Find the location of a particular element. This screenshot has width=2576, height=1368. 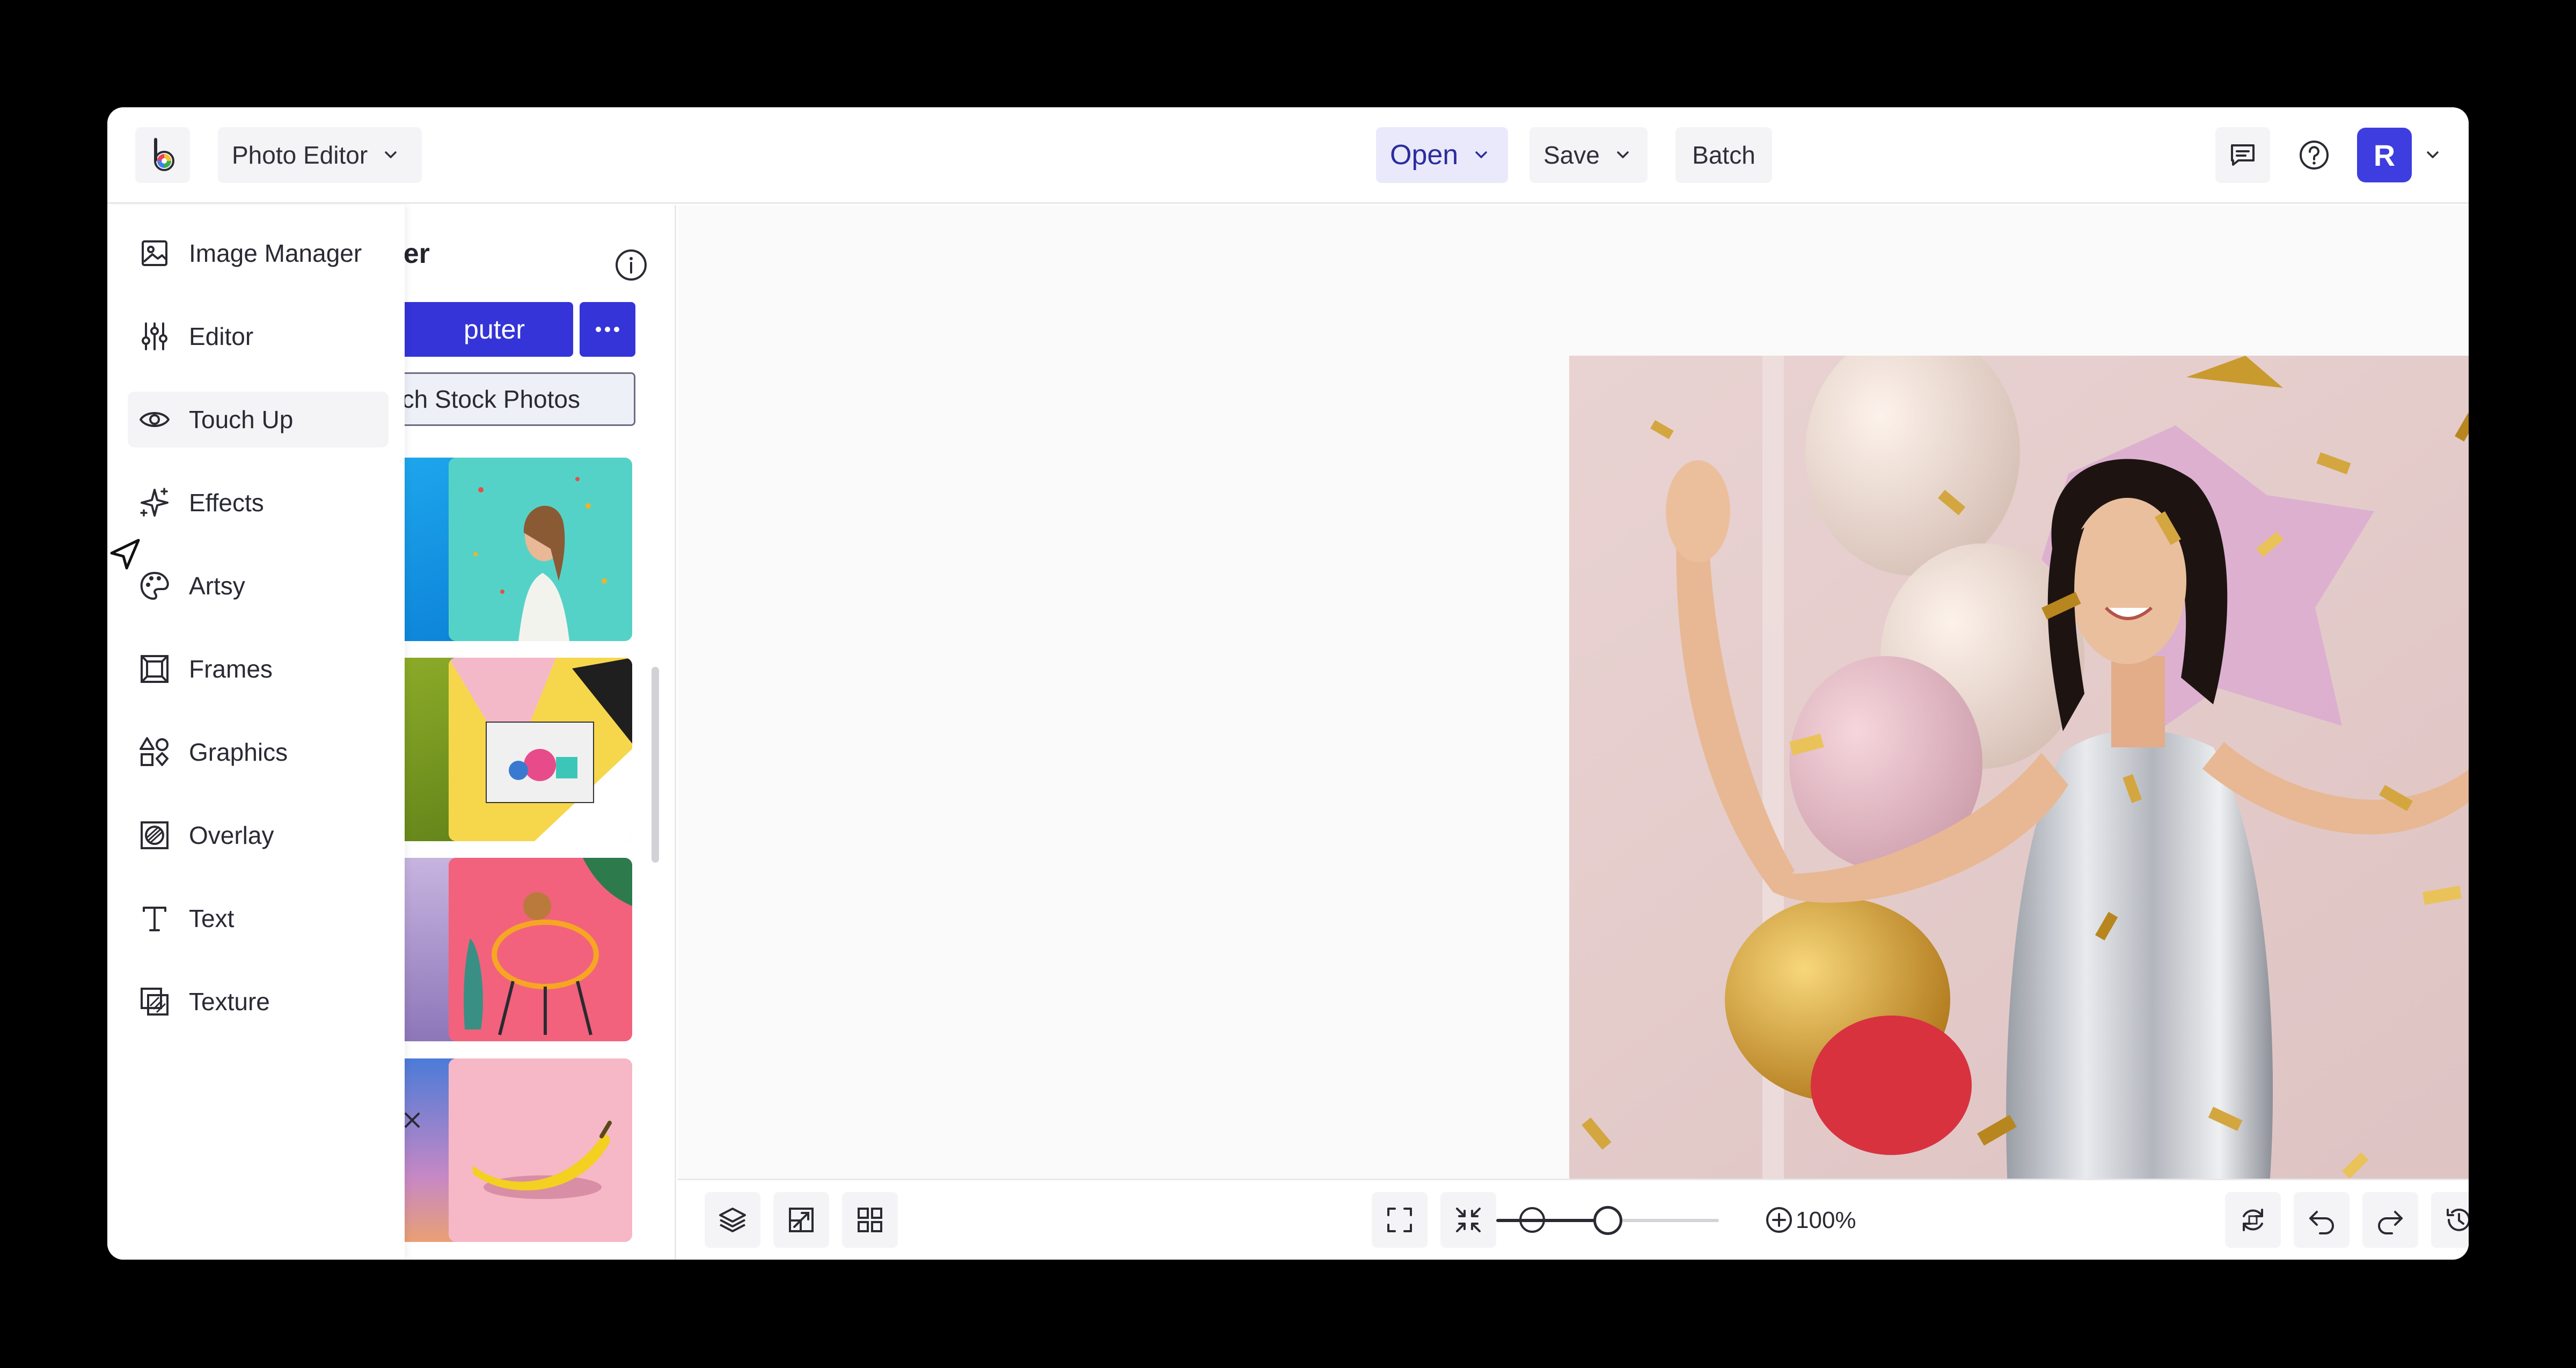

chair-plant-image is located at coordinates (540, 949).